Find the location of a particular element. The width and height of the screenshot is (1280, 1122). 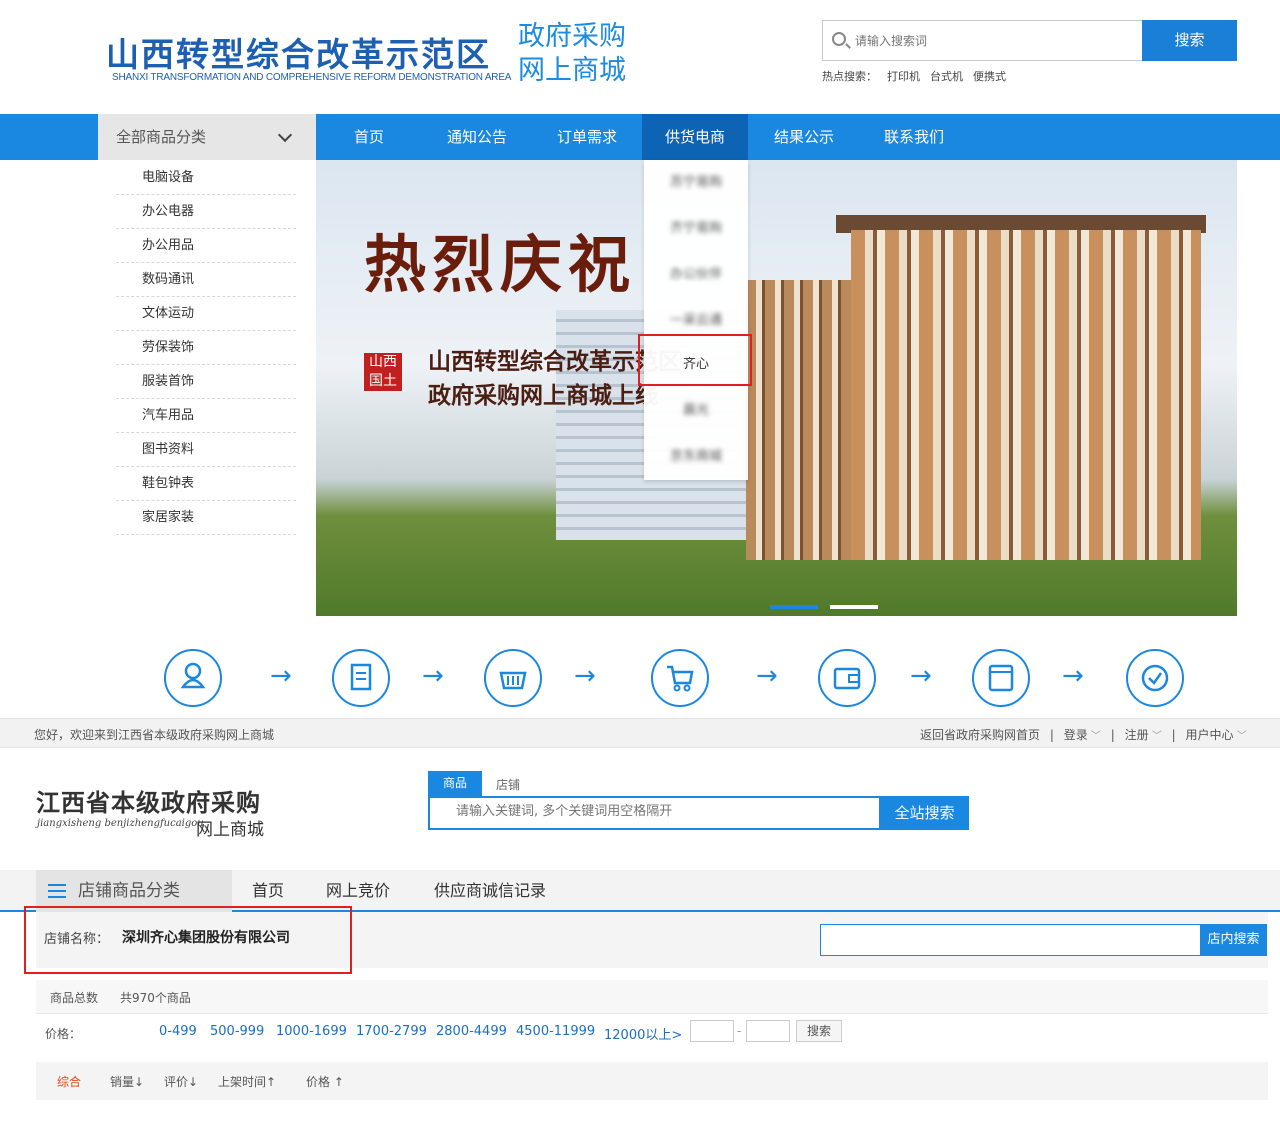

basket-icon is located at coordinates (513, 678).